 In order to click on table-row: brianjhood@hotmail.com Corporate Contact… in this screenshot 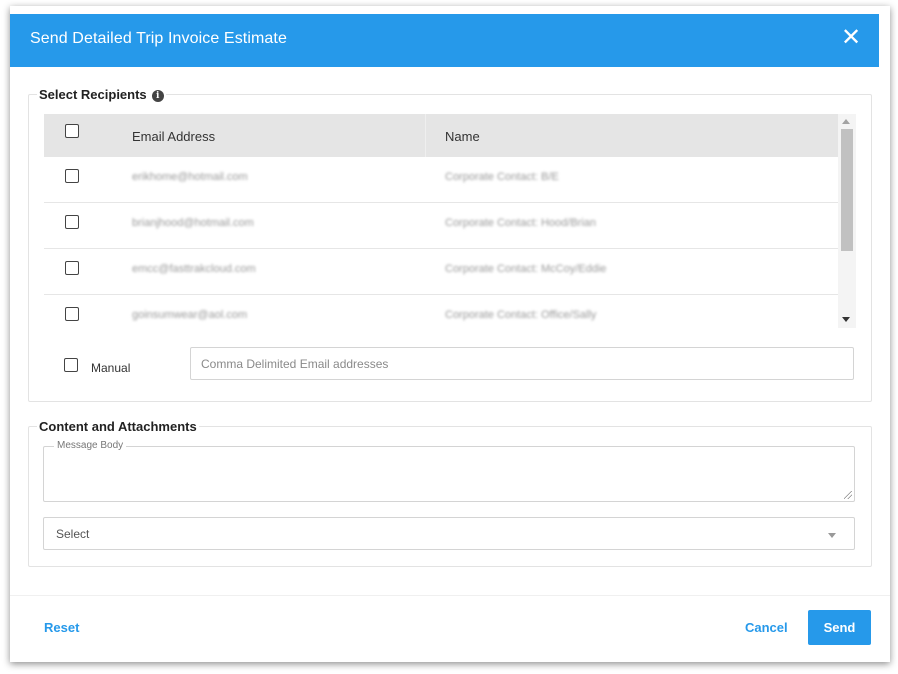, I will do `click(441, 226)`.